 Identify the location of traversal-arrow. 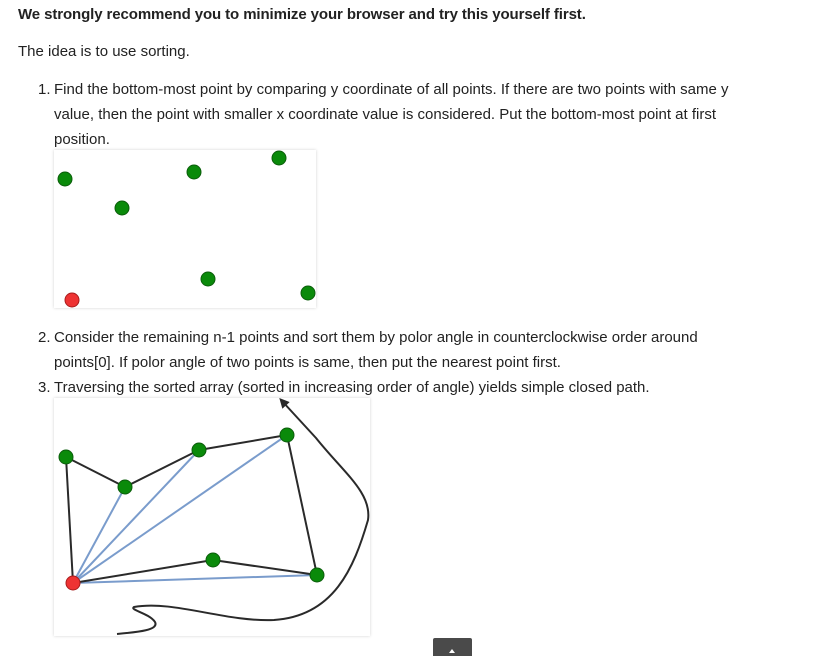
(243, 516).